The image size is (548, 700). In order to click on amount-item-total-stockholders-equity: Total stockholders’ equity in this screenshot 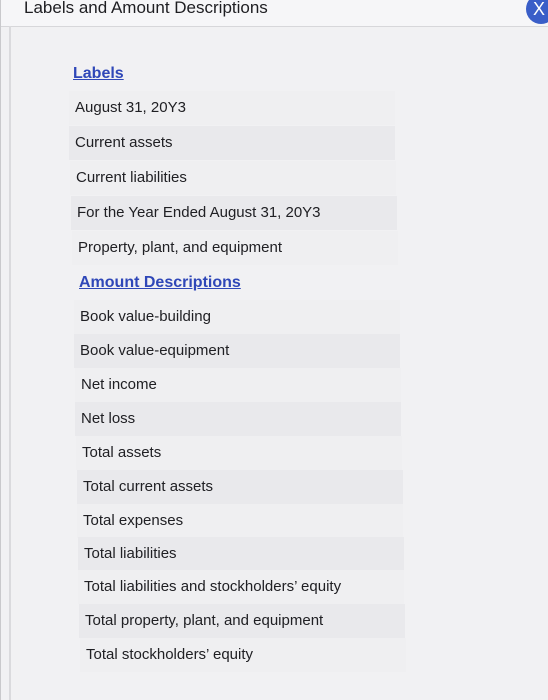, I will do `click(243, 655)`.